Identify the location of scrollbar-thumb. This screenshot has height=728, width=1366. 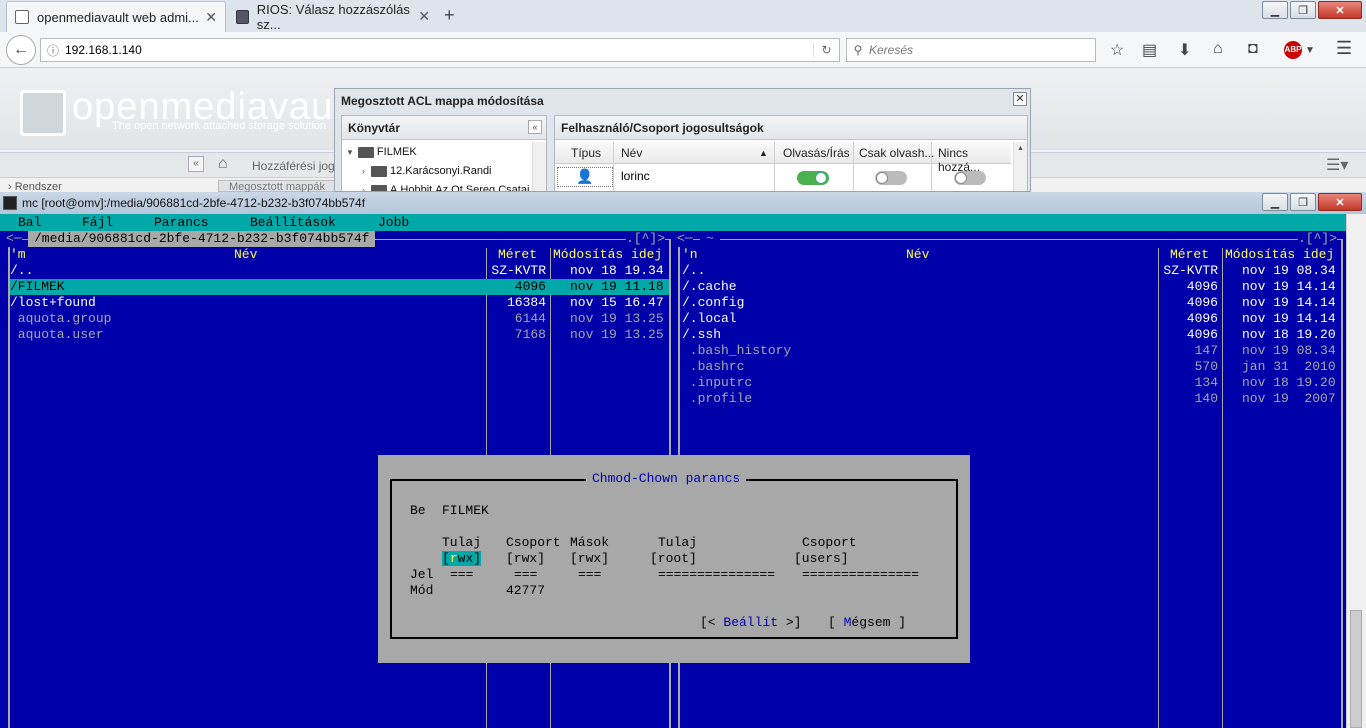
(1356, 669).